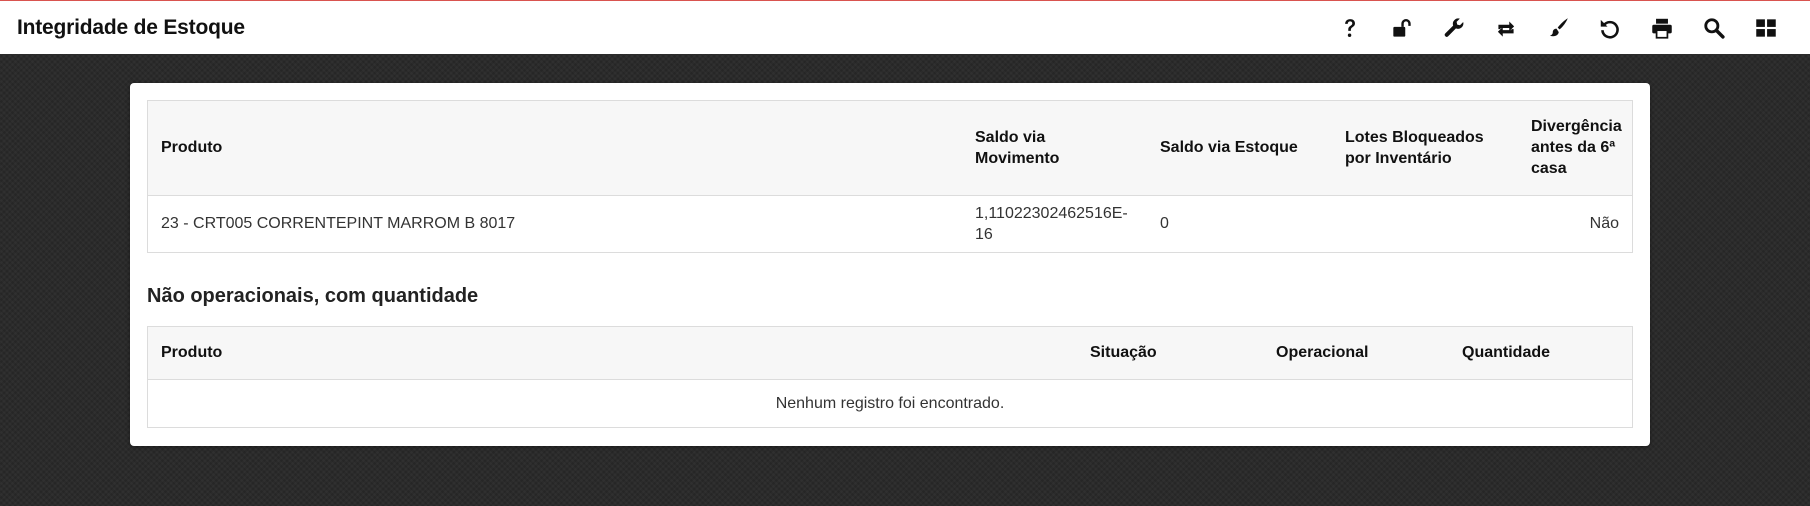  I want to click on cell-saldo-movimento: 1,11022302462516E-16, so click(1051, 223).